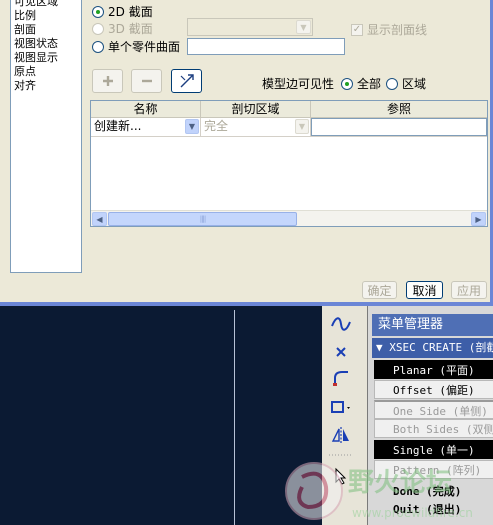 Image resolution: width=493 pixels, height=525 pixels. I want to click on arrow-pick-icon, so click(187, 81).